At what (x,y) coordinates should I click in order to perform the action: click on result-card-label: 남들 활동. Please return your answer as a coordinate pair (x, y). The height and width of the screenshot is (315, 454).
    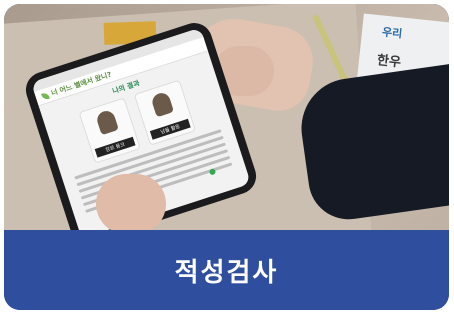
    Looking at the image, I should click on (170, 129).